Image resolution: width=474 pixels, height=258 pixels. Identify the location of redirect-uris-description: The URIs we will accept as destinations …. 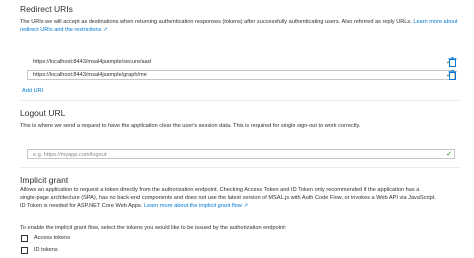
(239, 26).